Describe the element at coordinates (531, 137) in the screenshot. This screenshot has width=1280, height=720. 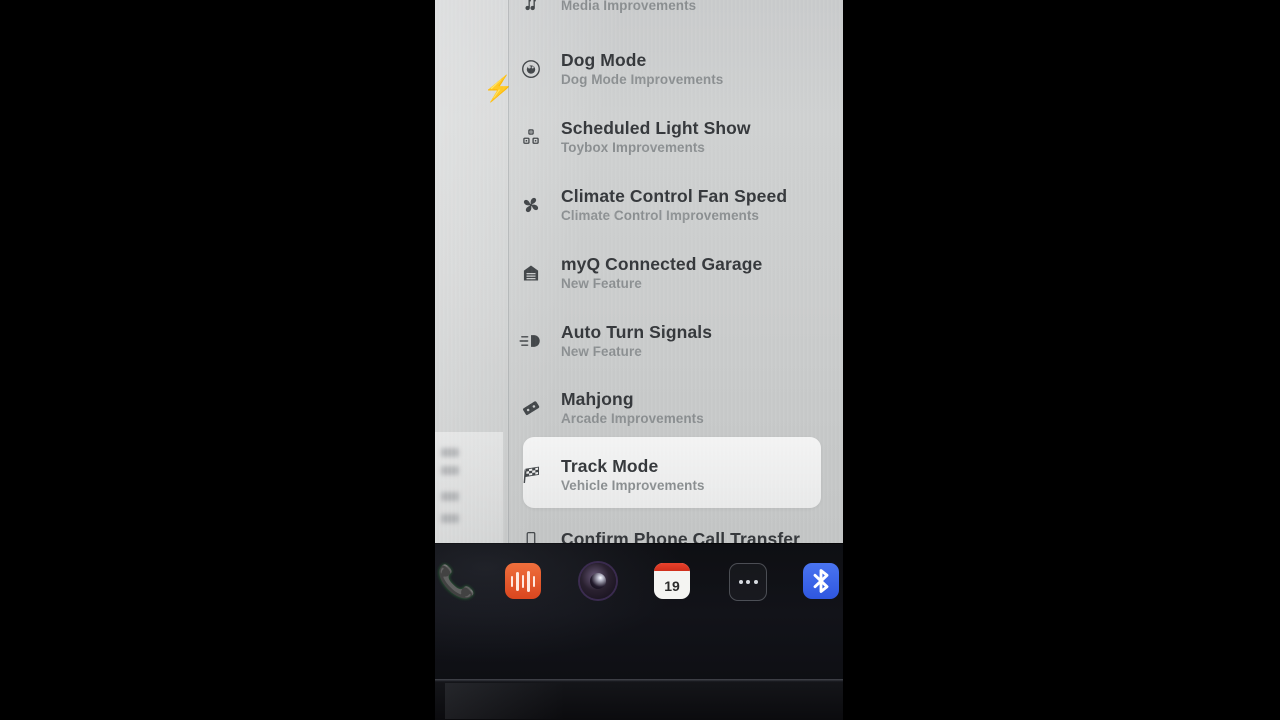
I see `light-show-cubes-icon` at that location.